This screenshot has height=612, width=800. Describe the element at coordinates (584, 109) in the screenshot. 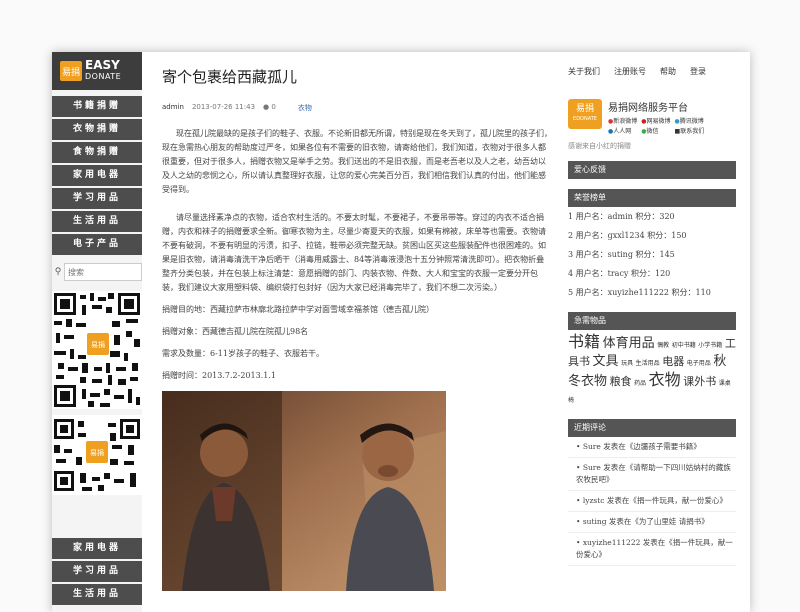

I see `brand-logo-cn: 易捐` at that location.